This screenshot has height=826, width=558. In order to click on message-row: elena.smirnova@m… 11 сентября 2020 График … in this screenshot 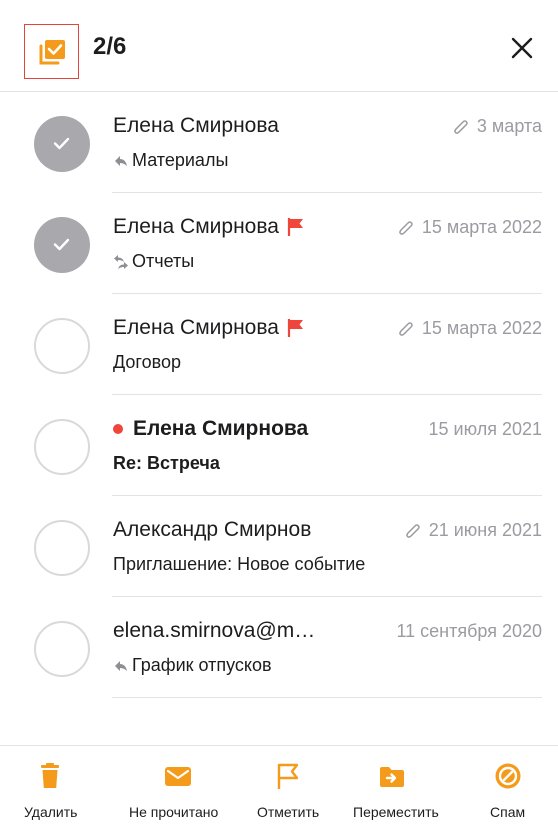, I will do `click(279, 647)`.